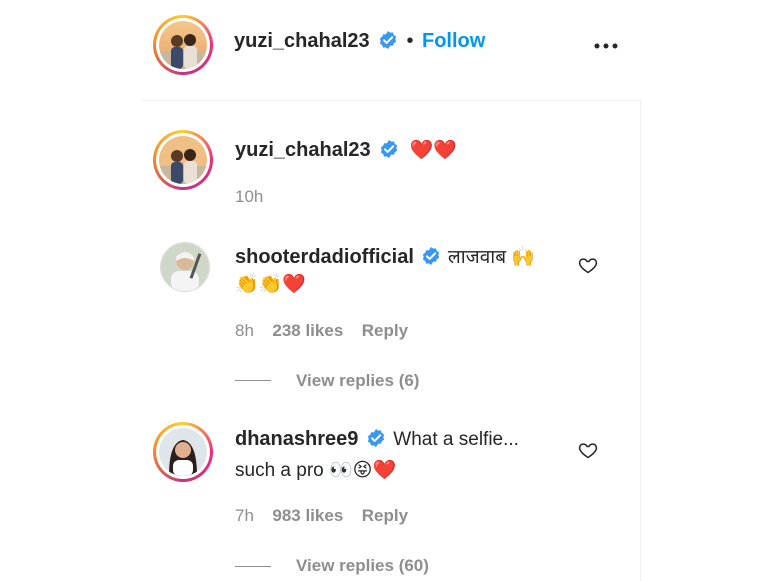 The height and width of the screenshot is (581, 781). I want to click on comment-2-text-line2: such a pro 👀😝❤️, so click(316, 470).